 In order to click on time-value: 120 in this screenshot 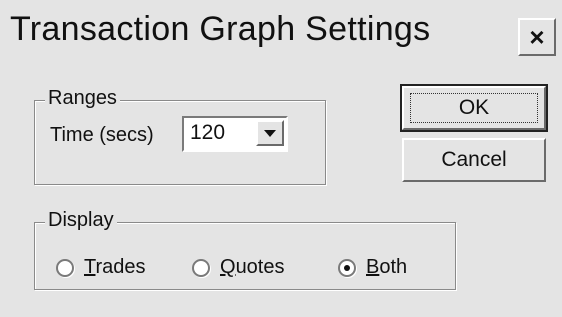, I will do `click(208, 132)`.